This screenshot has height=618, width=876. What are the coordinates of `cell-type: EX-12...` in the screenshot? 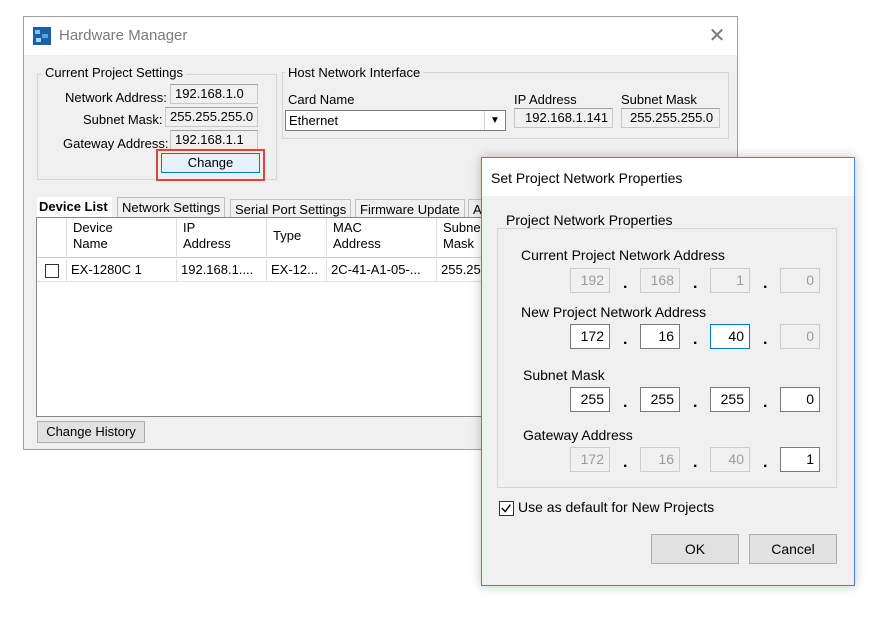 It's located at (297, 271).